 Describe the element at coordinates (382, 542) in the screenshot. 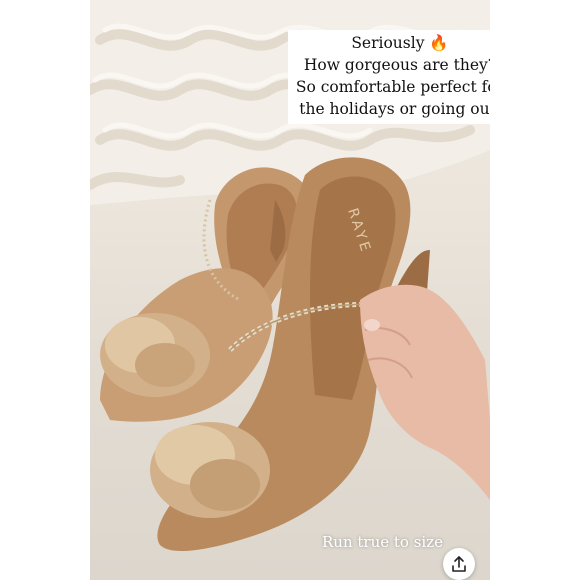

I see `size-note: Run true to size` at that location.